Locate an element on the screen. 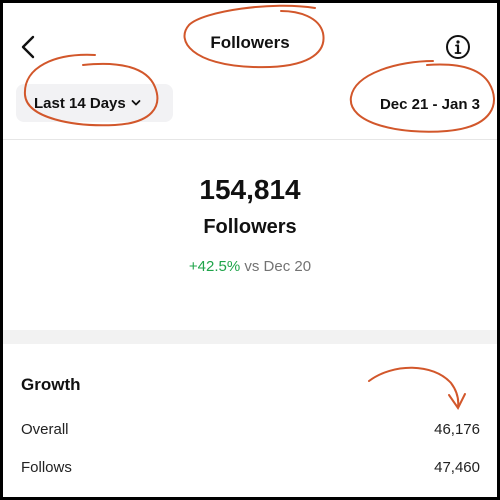 The width and height of the screenshot is (500, 500). date-range-label: Last 14 Days is located at coordinates (80, 103).